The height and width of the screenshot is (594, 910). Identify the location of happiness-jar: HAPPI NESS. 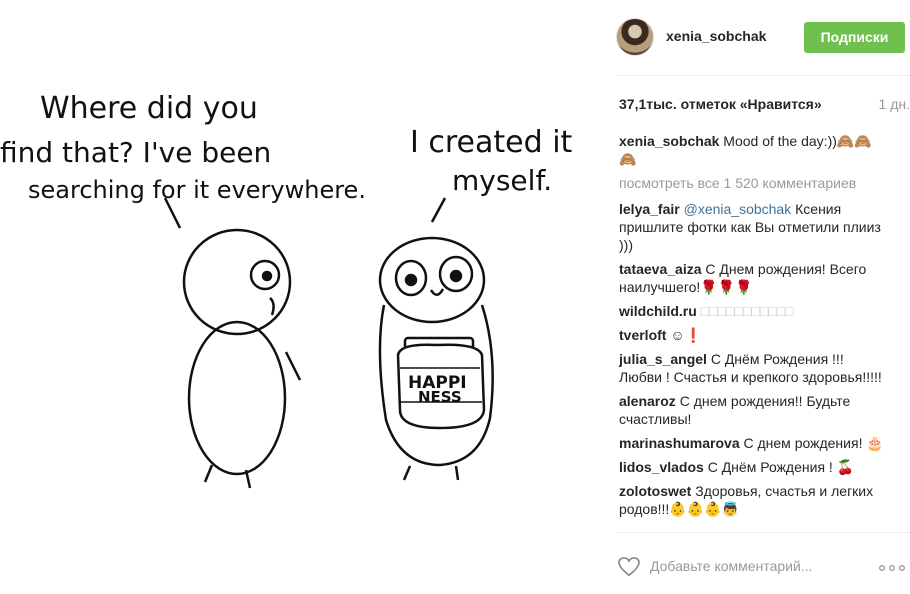
(441, 383).